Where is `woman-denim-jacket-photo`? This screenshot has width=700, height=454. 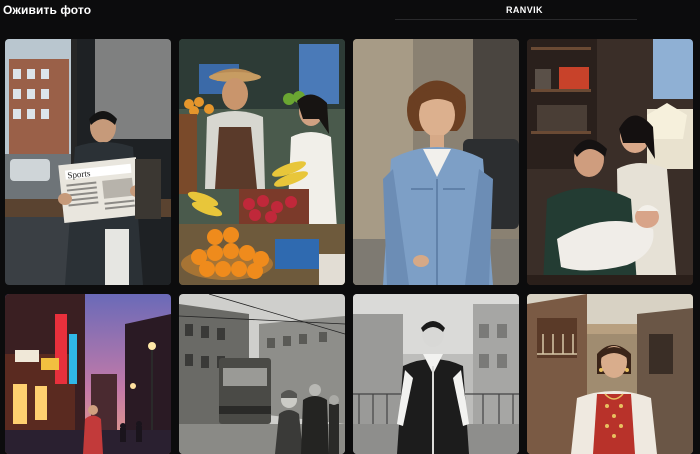
woman-denim-jacket-photo is located at coordinates (436, 162).